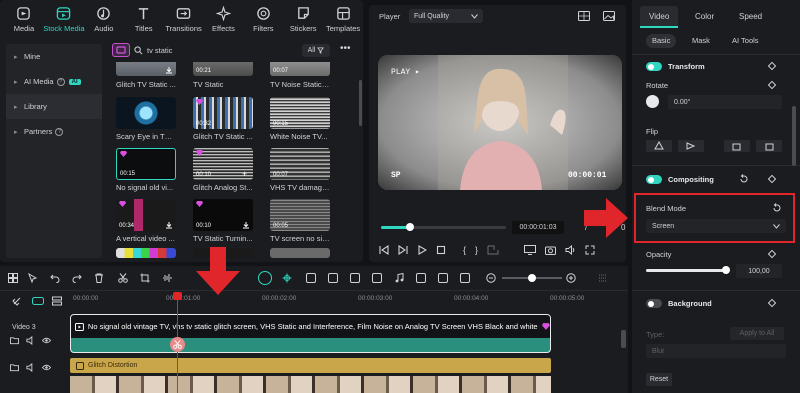  What do you see at coordinates (343, 19) in the screenshot?
I see `tab-templates: Templates` at bounding box center [343, 19].